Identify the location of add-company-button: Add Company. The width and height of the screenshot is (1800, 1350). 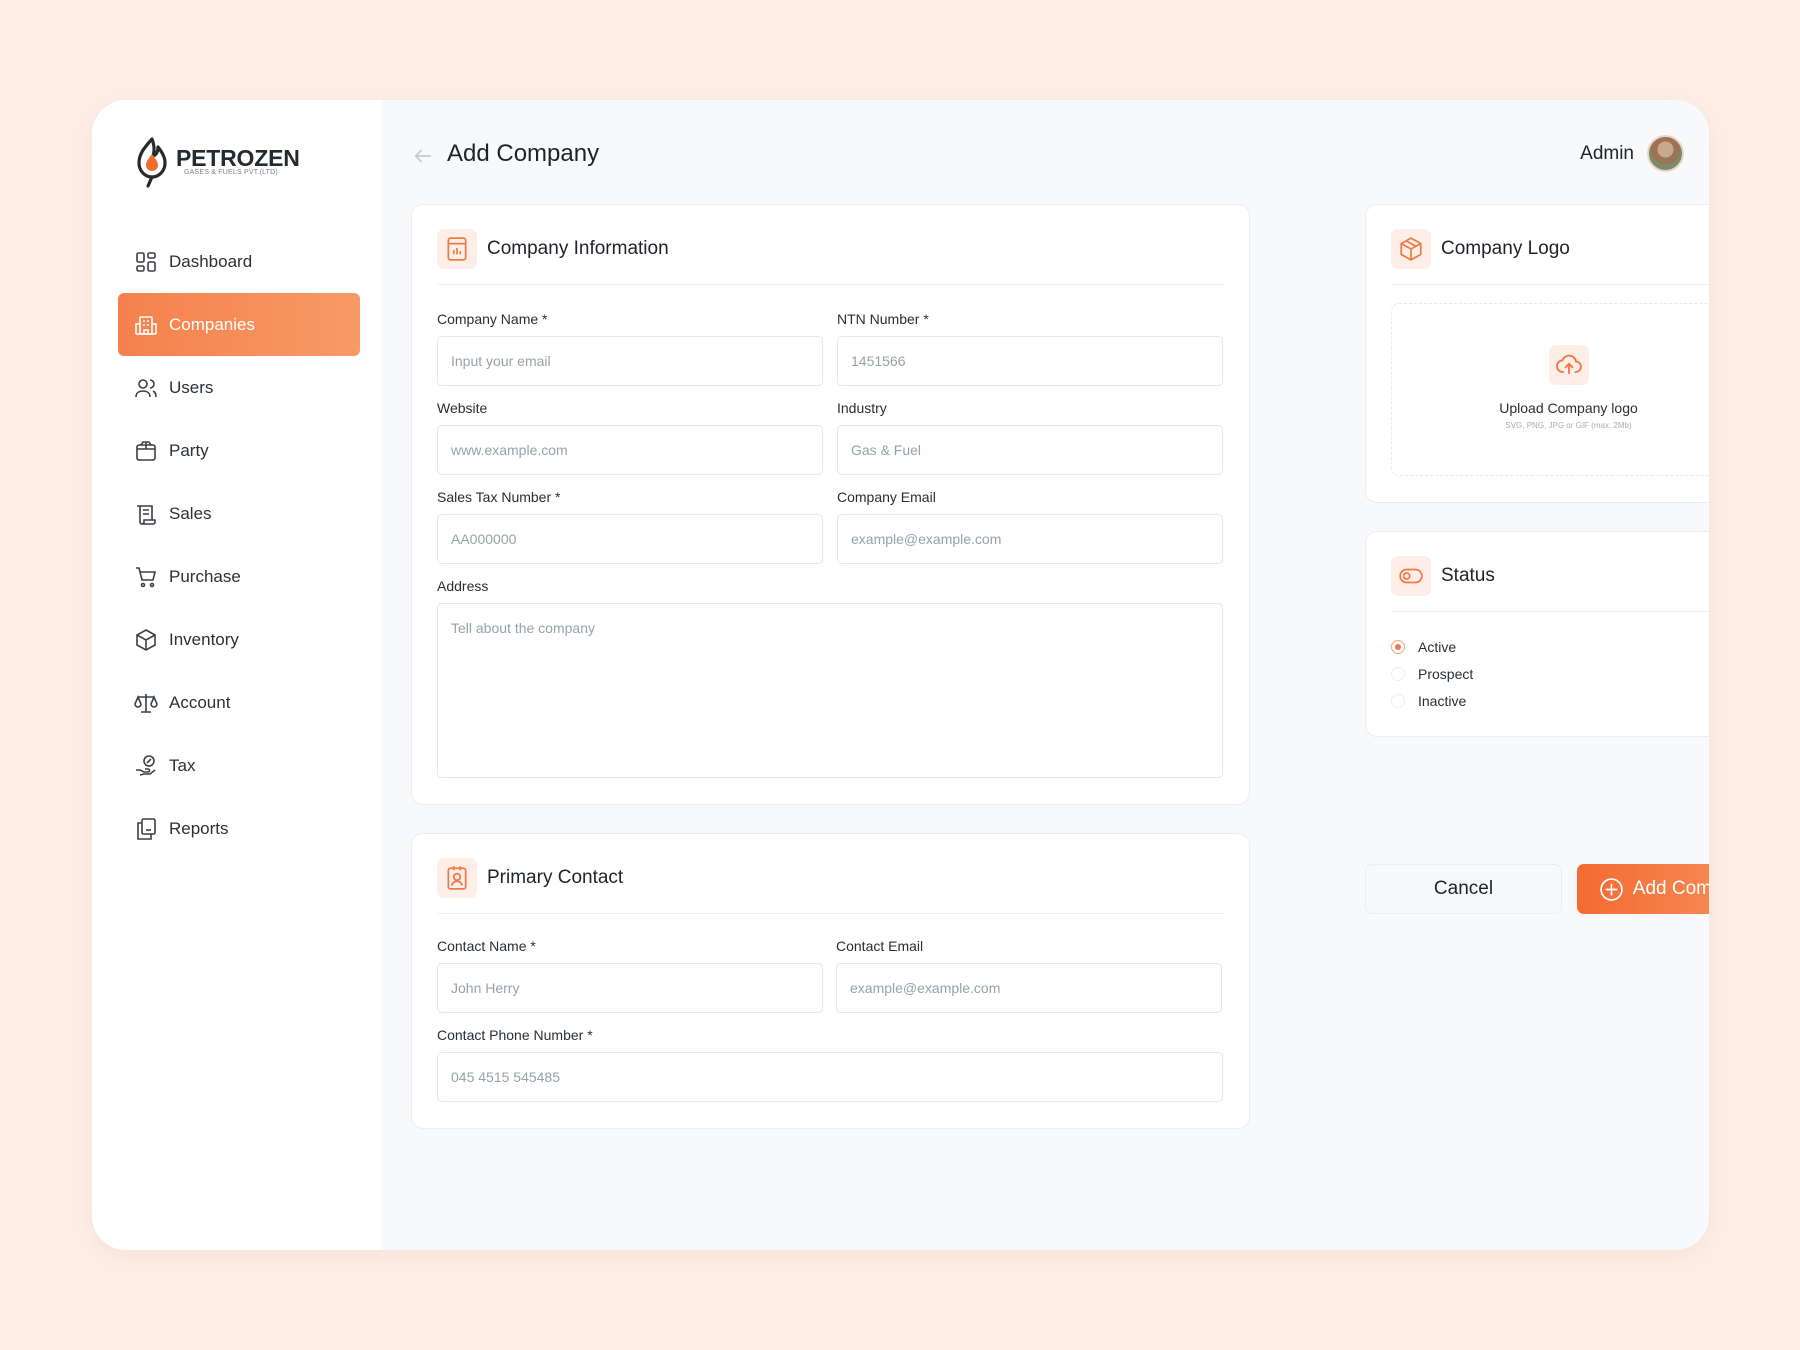
(1643, 889).